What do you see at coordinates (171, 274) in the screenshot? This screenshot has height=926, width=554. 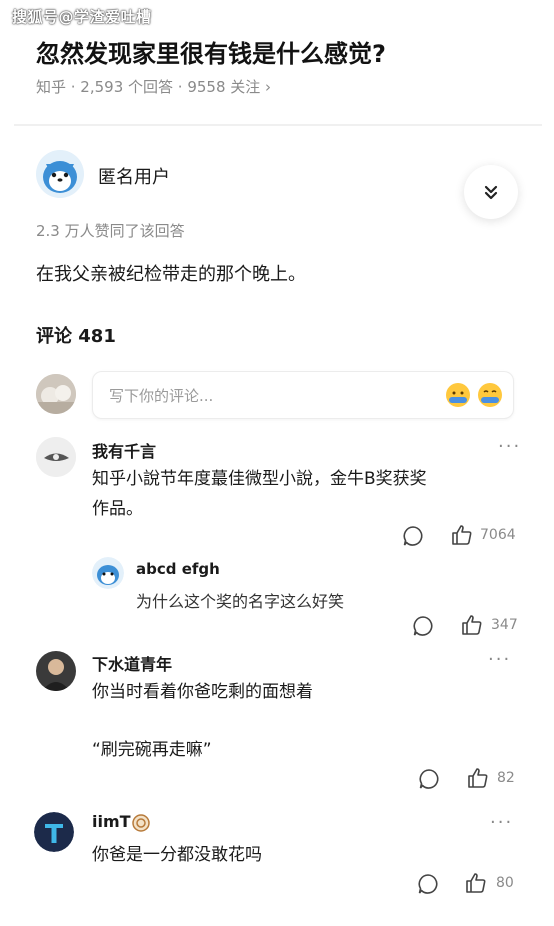 I see `answer-content: 在我父亲被纪检带走的那个晚上。` at bounding box center [171, 274].